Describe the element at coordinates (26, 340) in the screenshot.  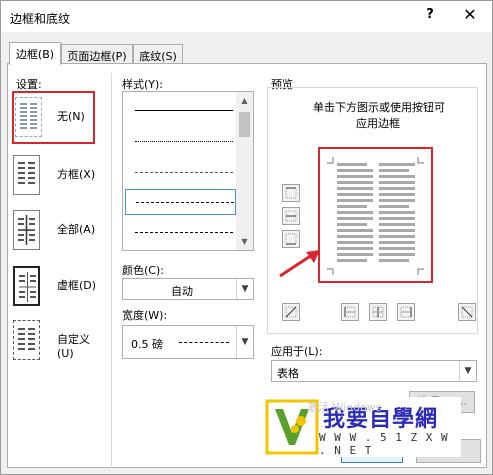
I see `border-custom-icon` at that location.